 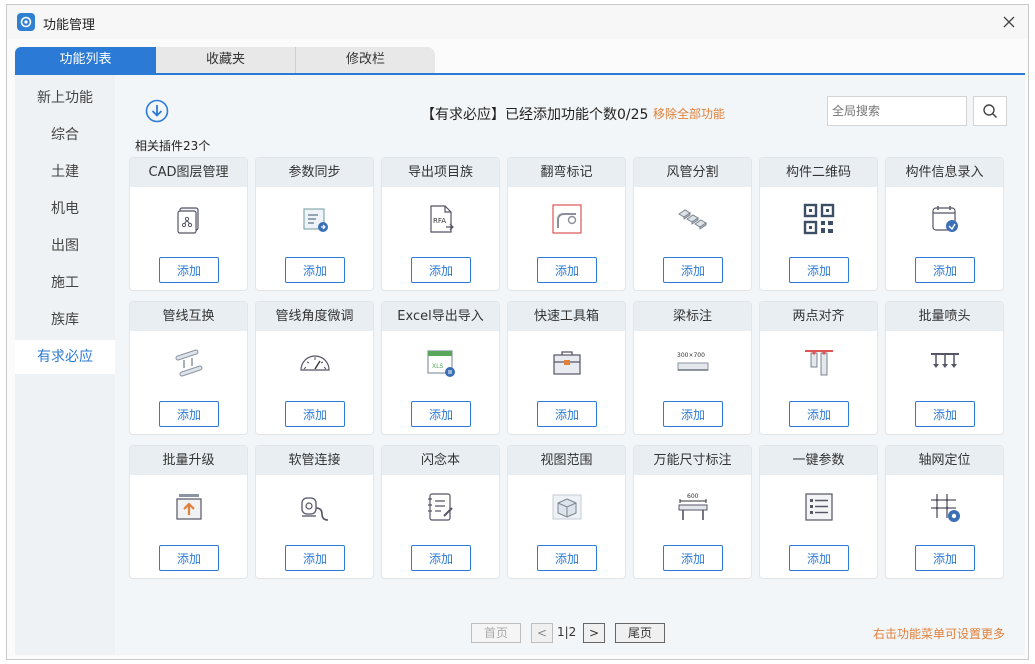 I want to click on plugin-card-title: 万能尺寸标注, so click(x=692, y=460).